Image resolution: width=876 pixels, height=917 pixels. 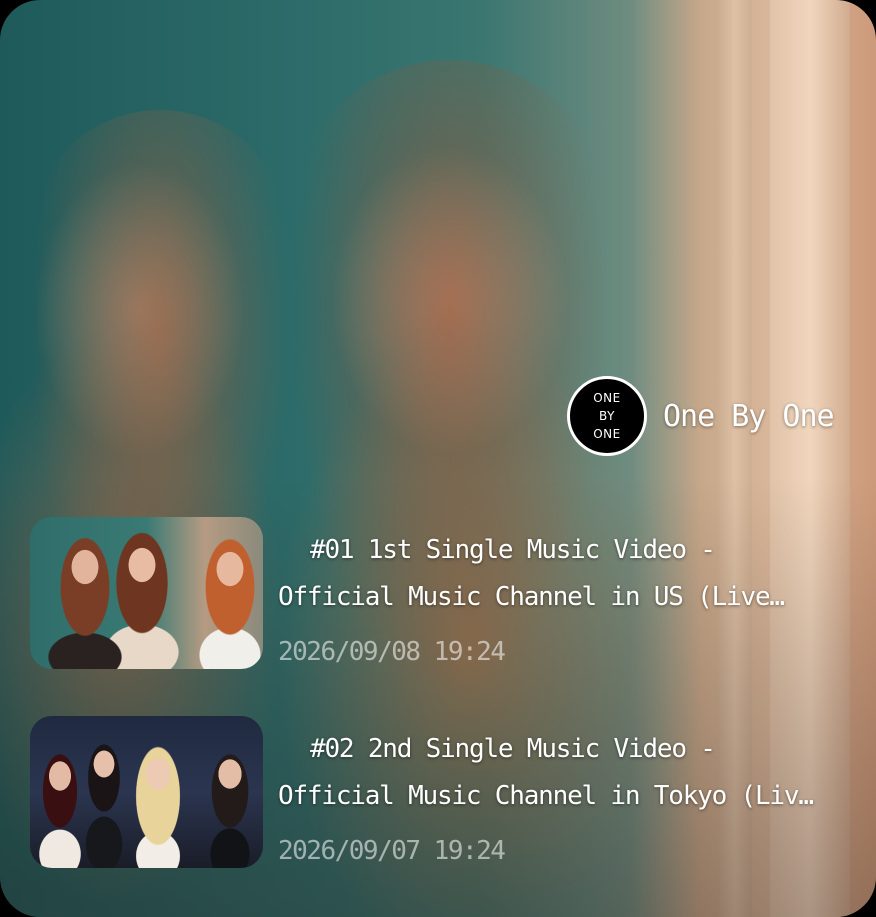 I want to click on channel-header: ONE BY ONE One By One, so click(x=701, y=416).